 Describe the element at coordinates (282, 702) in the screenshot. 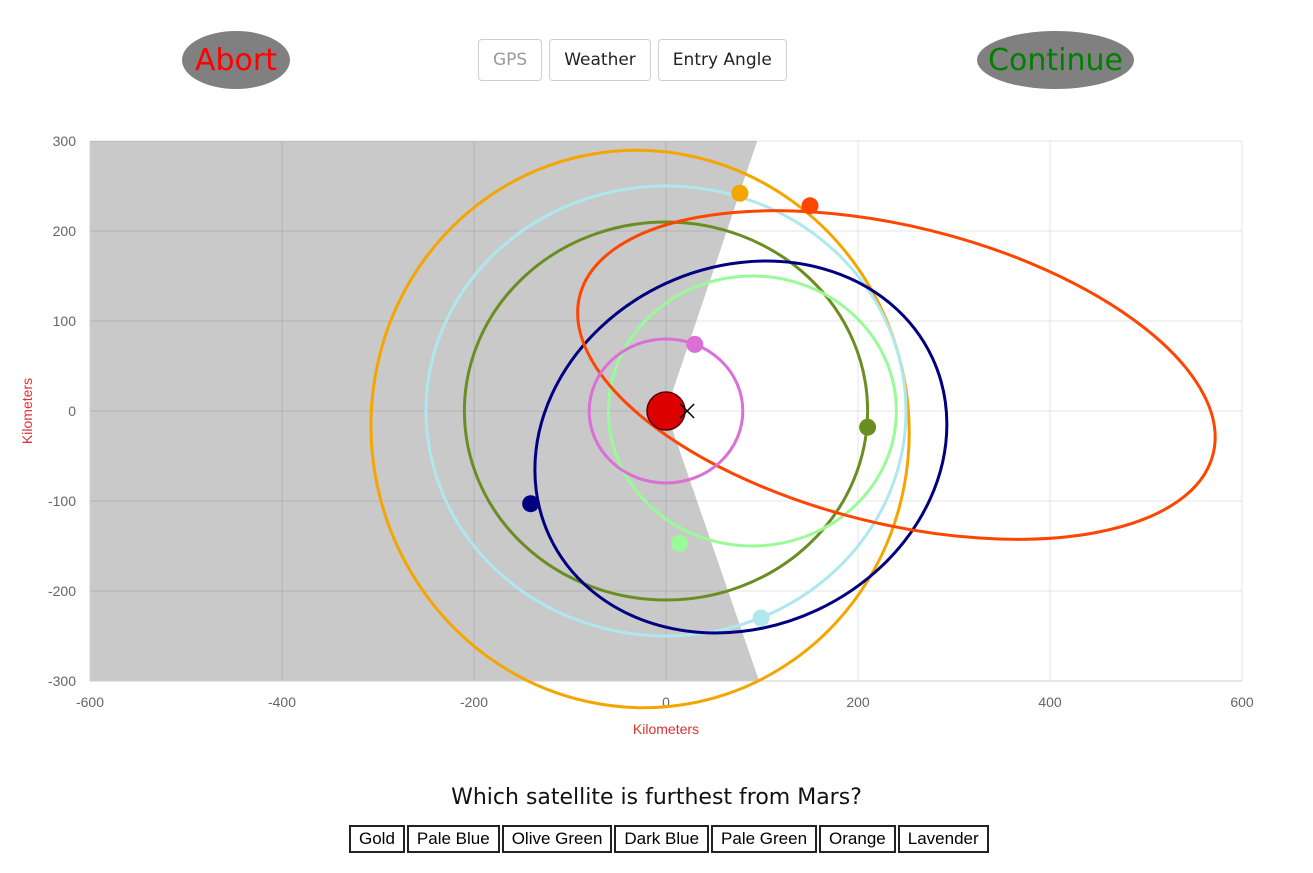

I see `x-tick-label: -400` at that location.